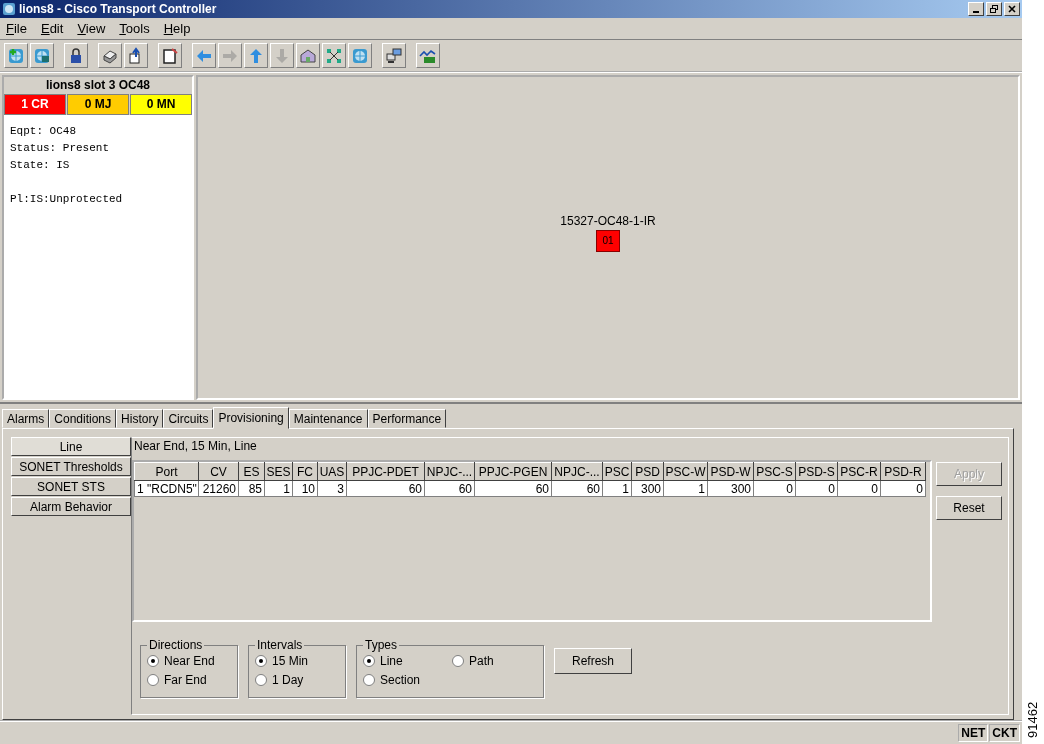 The height and width of the screenshot is (744, 1044). I want to click on figure-number: 91462, so click(1032, 719).